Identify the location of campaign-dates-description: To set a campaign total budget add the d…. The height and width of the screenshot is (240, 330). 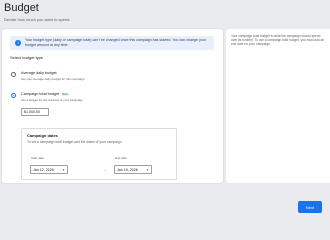
(74, 142).